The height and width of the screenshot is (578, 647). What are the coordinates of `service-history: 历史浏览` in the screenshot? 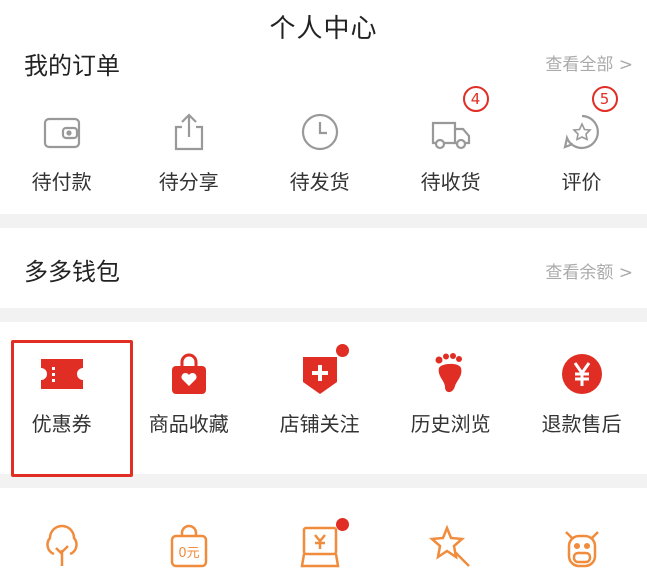 It's located at (450, 393).